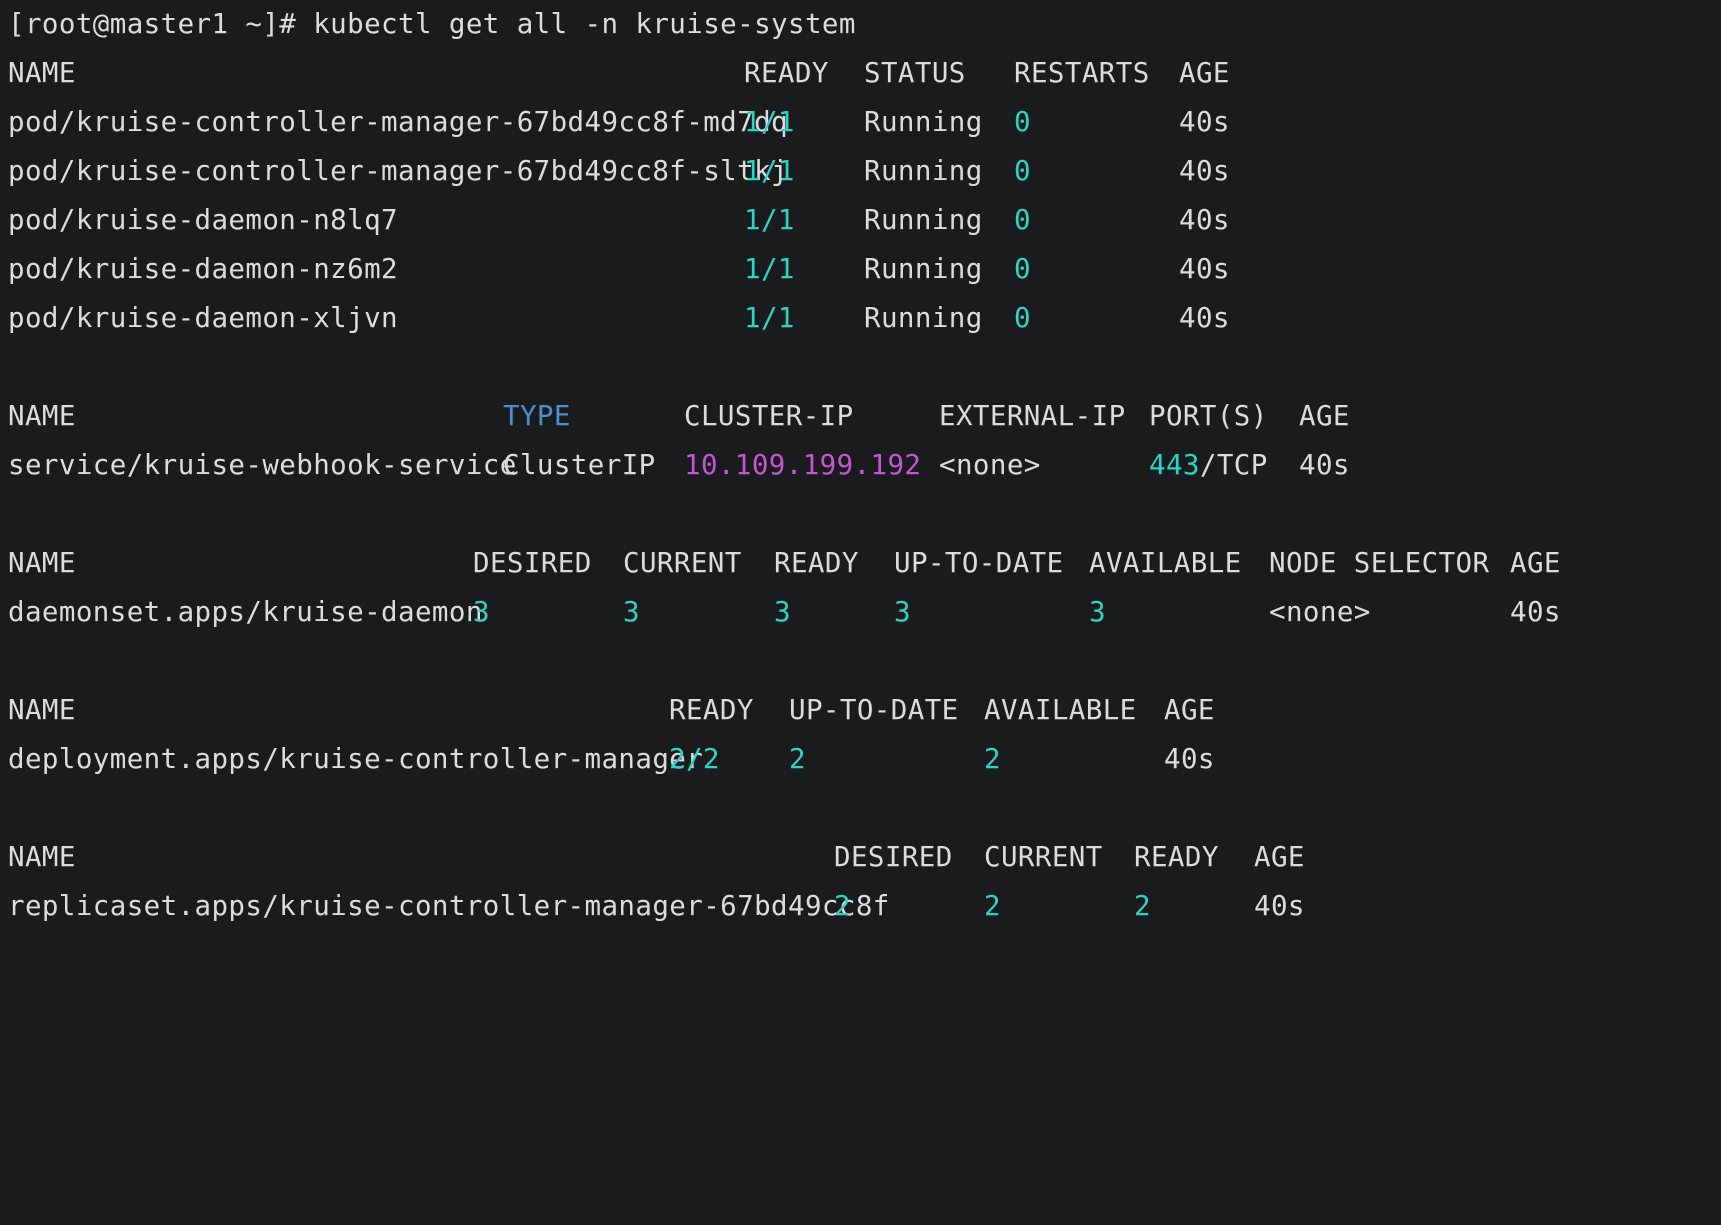 The image size is (1721, 1225). Describe the element at coordinates (1043, 857) in the screenshot. I see `replicasets-header-current: CURRENT` at that location.